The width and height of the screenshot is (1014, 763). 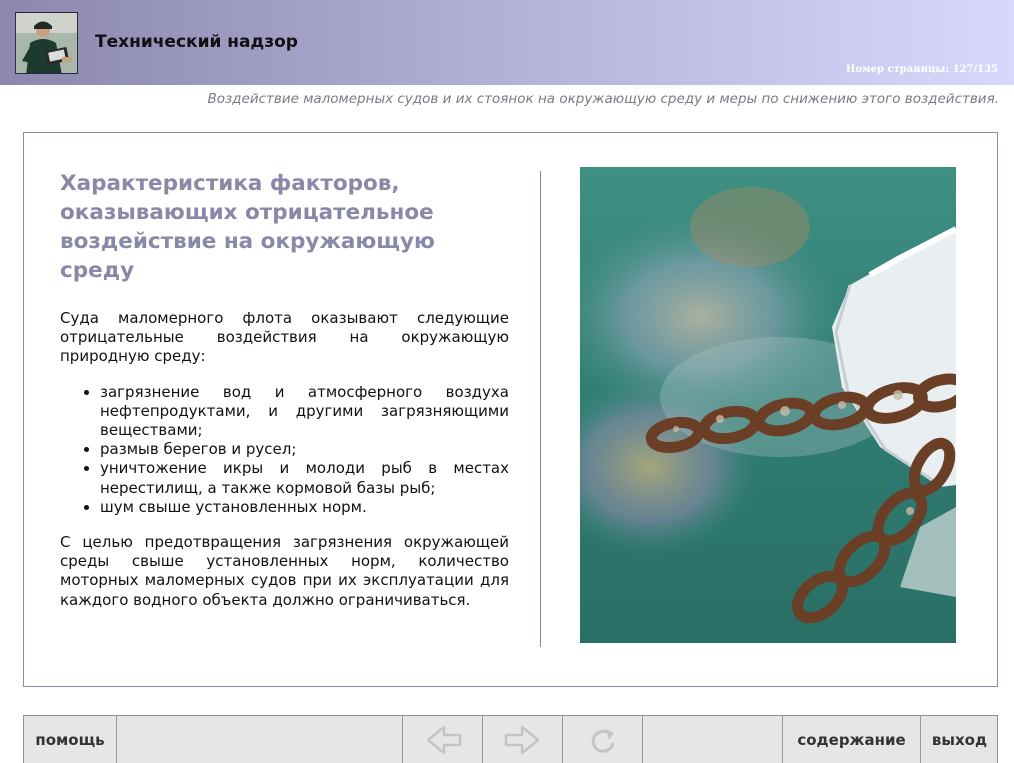 I want to click on exit-label: выход, so click(x=959, y=740).